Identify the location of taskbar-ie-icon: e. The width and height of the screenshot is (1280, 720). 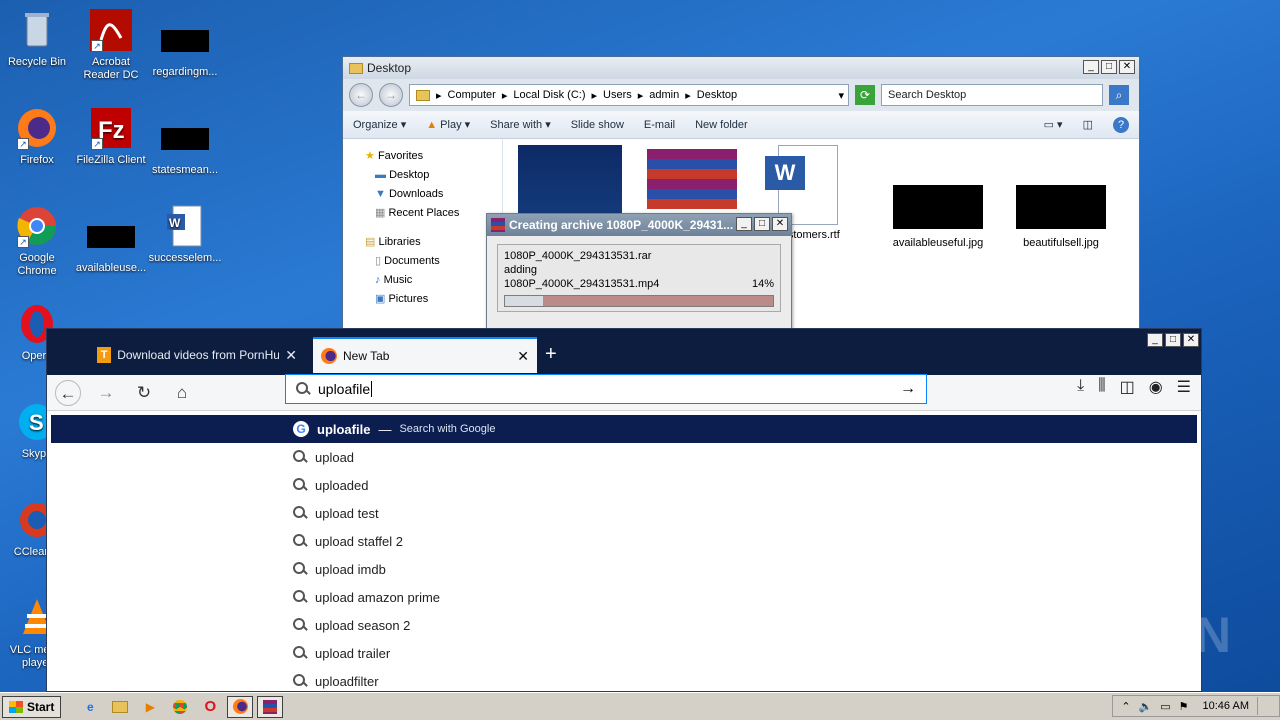
(90, 707).